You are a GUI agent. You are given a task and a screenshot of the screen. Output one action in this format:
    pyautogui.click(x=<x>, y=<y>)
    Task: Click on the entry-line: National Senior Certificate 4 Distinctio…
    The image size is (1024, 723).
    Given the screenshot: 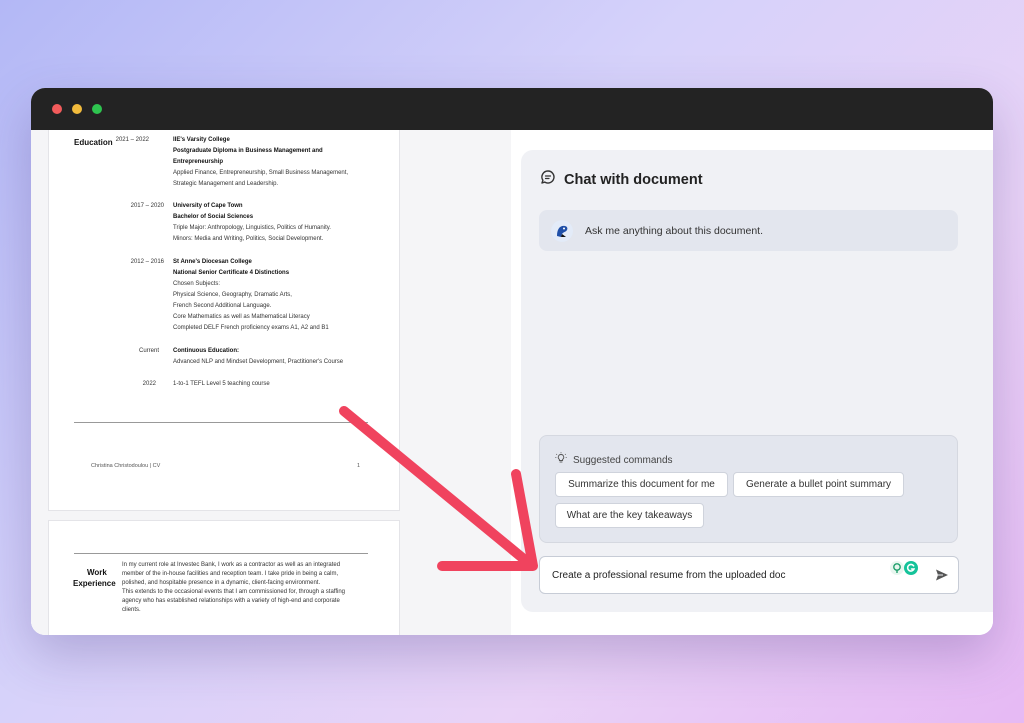 What is the action you would take?
    pyautogui.click(x=231, y=273)
    